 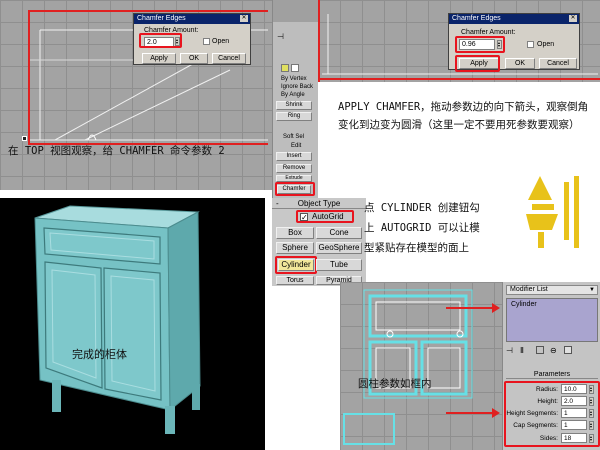 What do you see at coordinates (295, 233) in the screenshot?
I see `box-button: Box` at bounding box center [295, 233].